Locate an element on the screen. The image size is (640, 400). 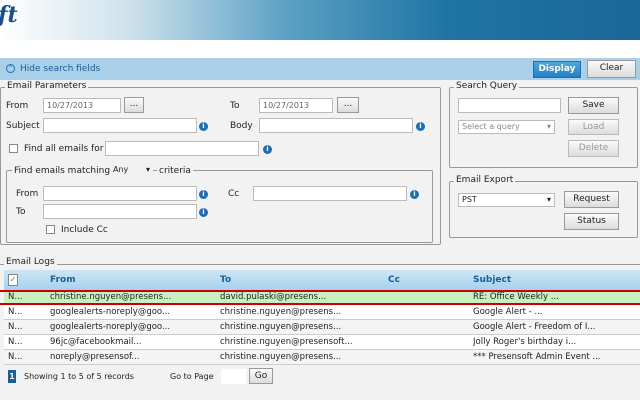
email-logs-divider is located at coordinates (320, 264).